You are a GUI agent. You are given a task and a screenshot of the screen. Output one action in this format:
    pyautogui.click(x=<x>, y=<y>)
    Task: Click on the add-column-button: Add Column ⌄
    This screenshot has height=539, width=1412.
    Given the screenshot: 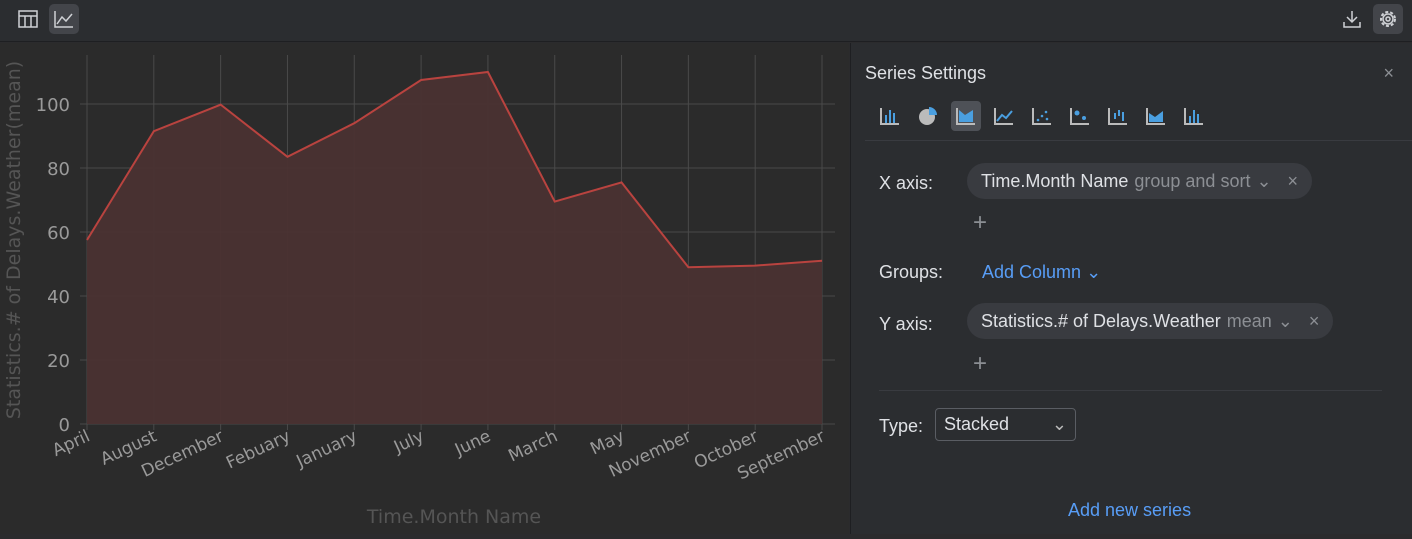 What is the action you would take?
    pyautogui.click(x=1041, y=272)
    